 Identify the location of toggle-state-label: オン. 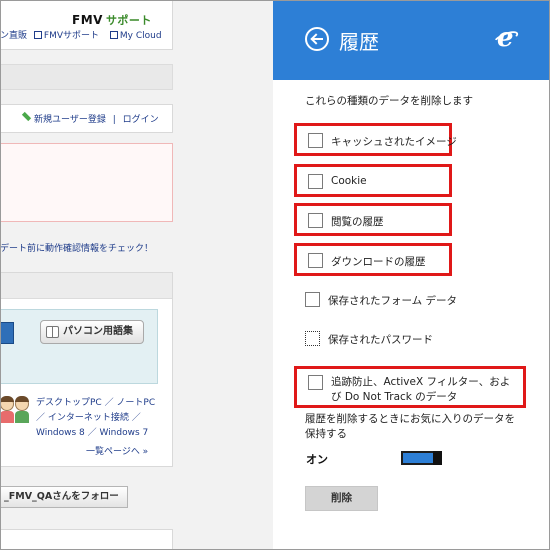
(317, 459).